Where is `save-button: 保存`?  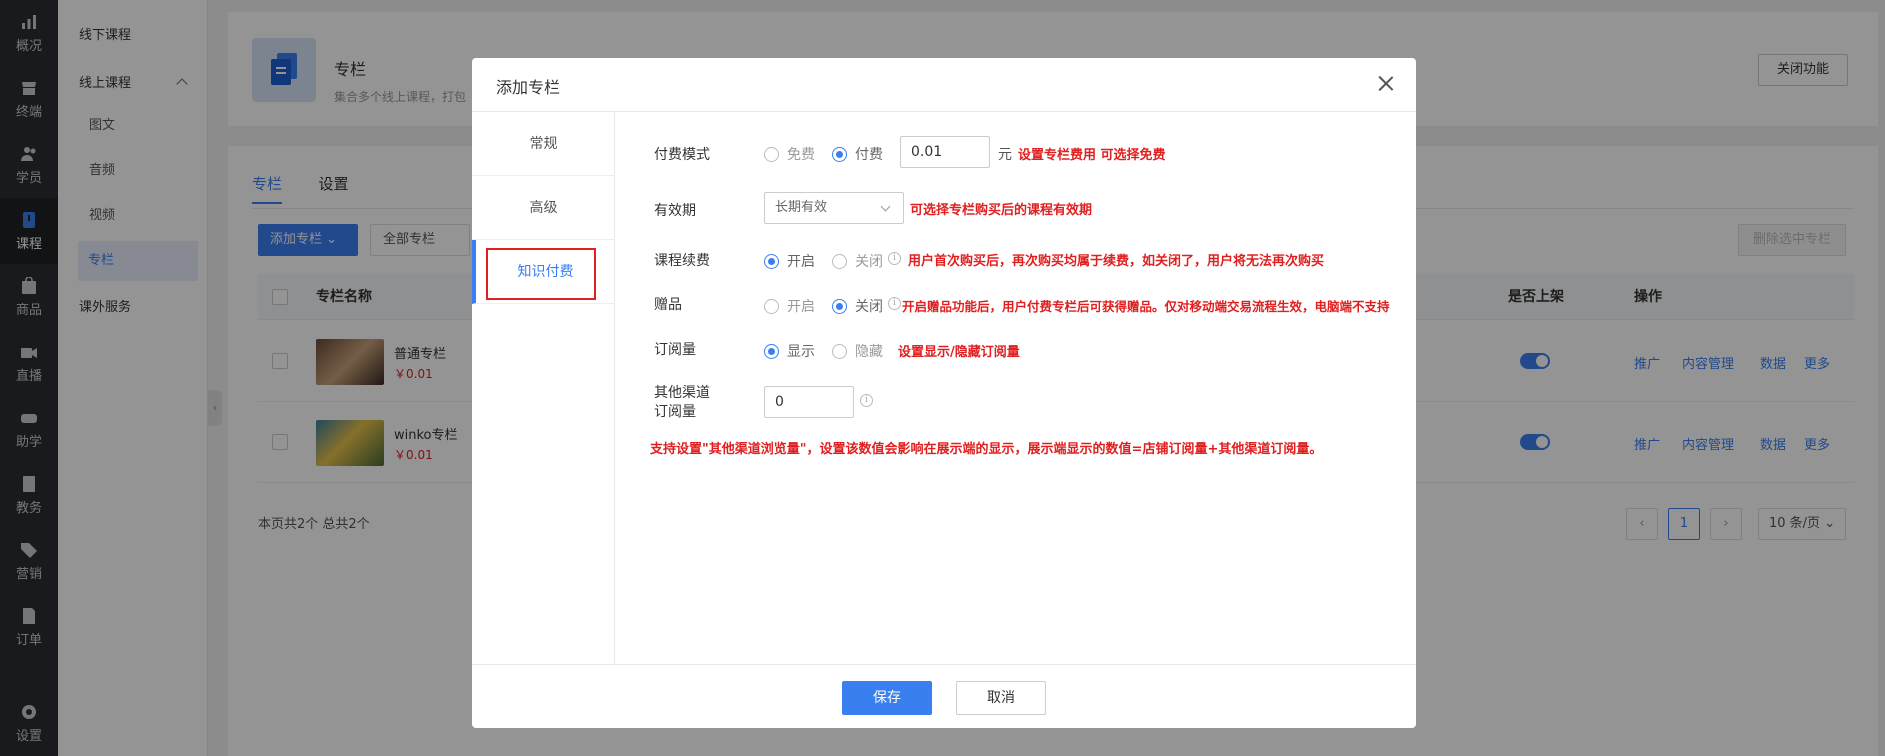
save-button: 保存 is located at coordinates (887, 698).